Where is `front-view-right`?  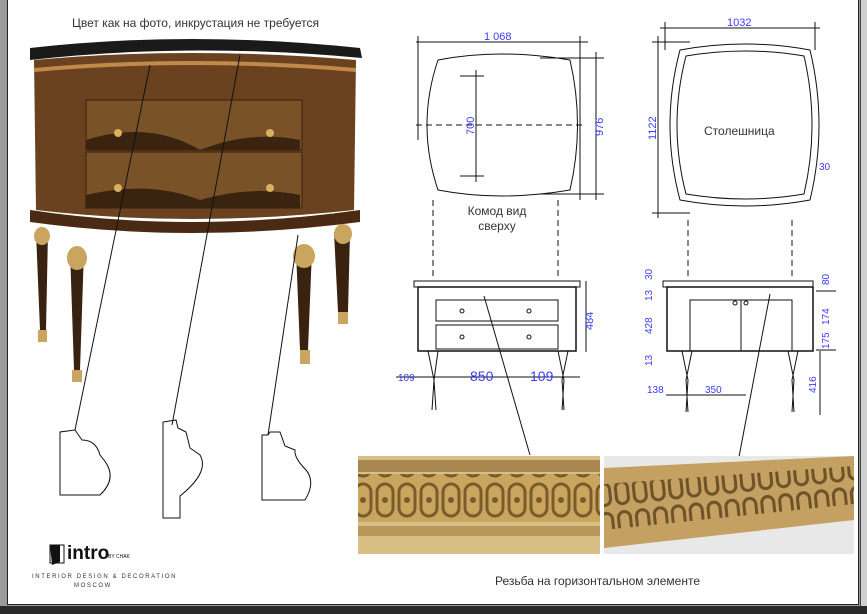
front-view-right is located at coordinates (749, 347).